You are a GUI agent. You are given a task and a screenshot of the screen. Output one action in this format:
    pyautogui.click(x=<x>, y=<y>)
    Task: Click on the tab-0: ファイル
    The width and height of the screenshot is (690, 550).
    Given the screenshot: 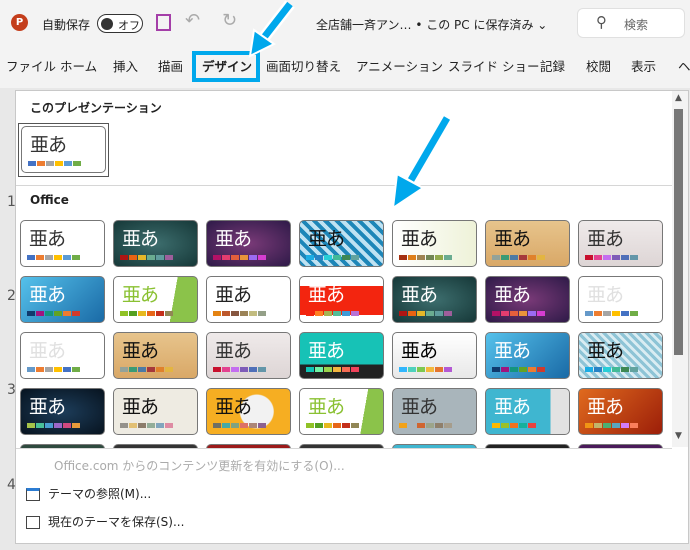 What is the action you would take?
    pyautogui.click(x=31, y=65)
    